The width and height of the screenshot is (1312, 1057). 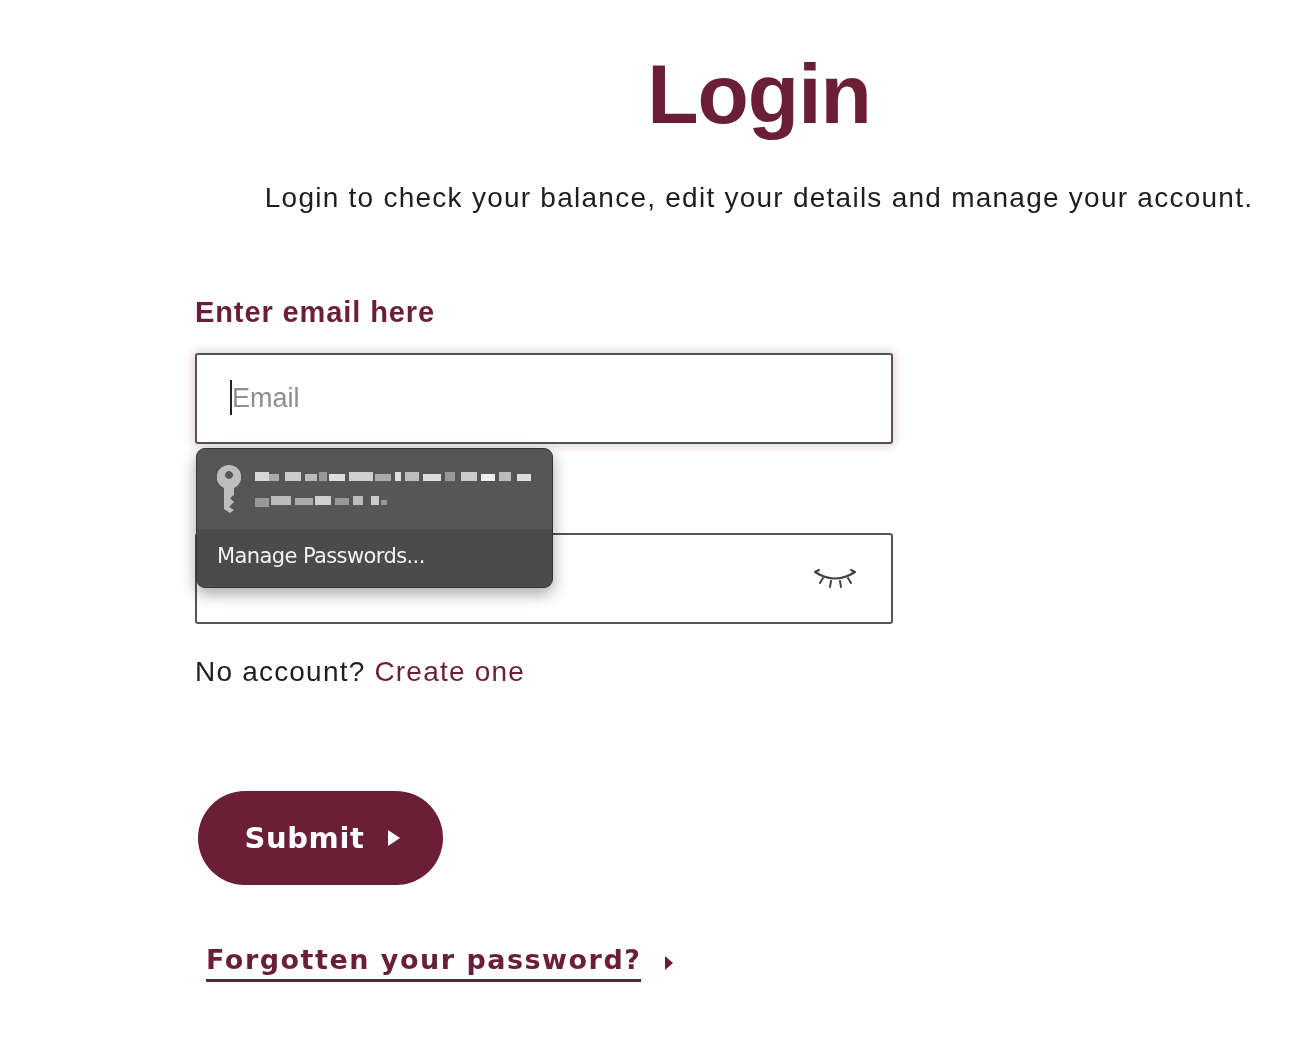 What do you see at coordinates (544, 398) in the screenshot?
I see `email-field: Email` at bounding box center [544, 398].